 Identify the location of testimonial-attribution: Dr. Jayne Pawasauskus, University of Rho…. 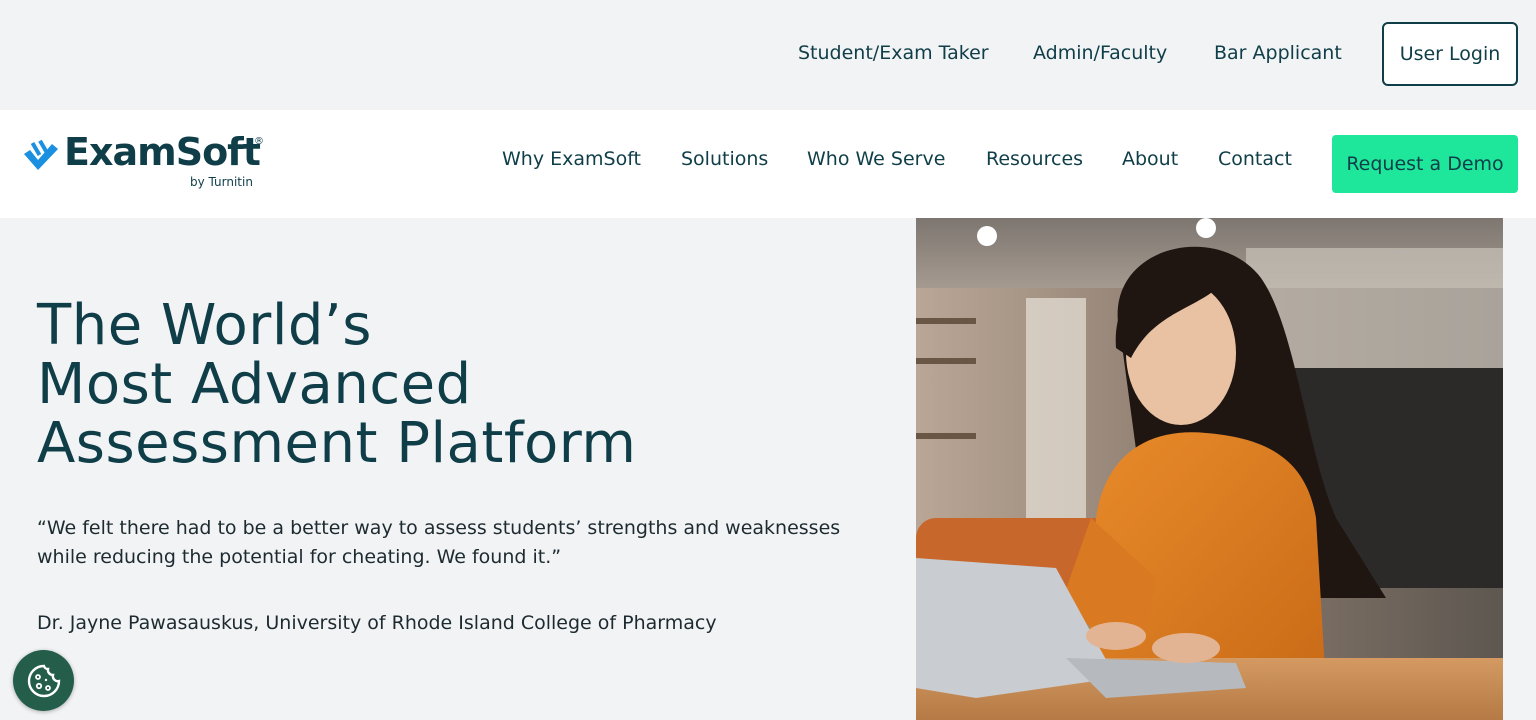
(377, 623).